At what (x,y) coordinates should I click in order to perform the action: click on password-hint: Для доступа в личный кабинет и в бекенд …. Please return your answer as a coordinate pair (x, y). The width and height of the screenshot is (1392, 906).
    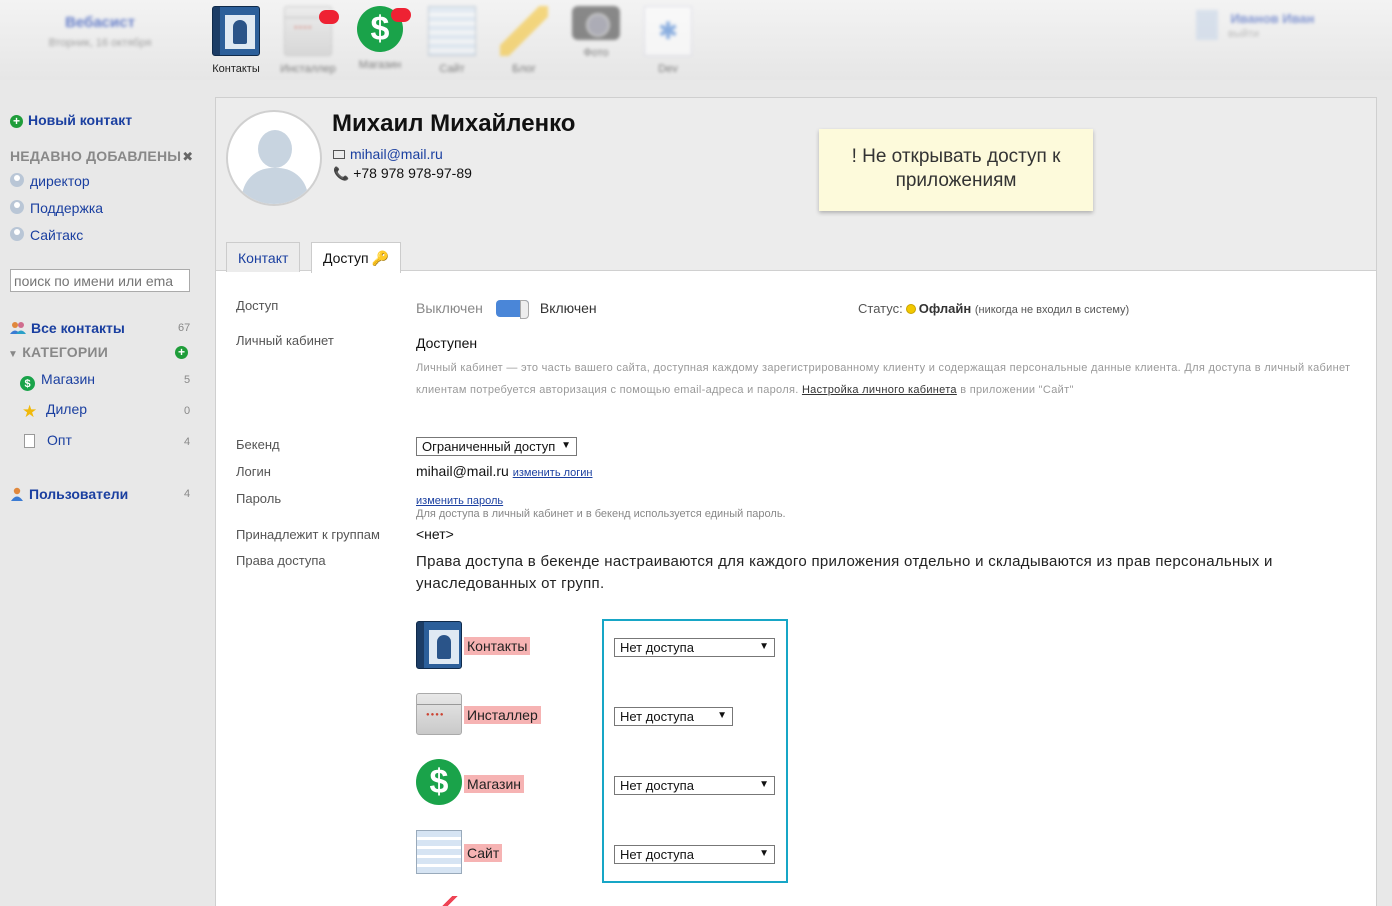
    Looking at the image, I should click on (601, 514).